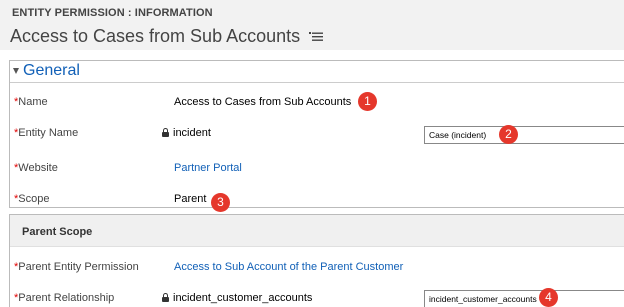  I want to click on parent-scope-header: Parent Scope, so click(317, 231).